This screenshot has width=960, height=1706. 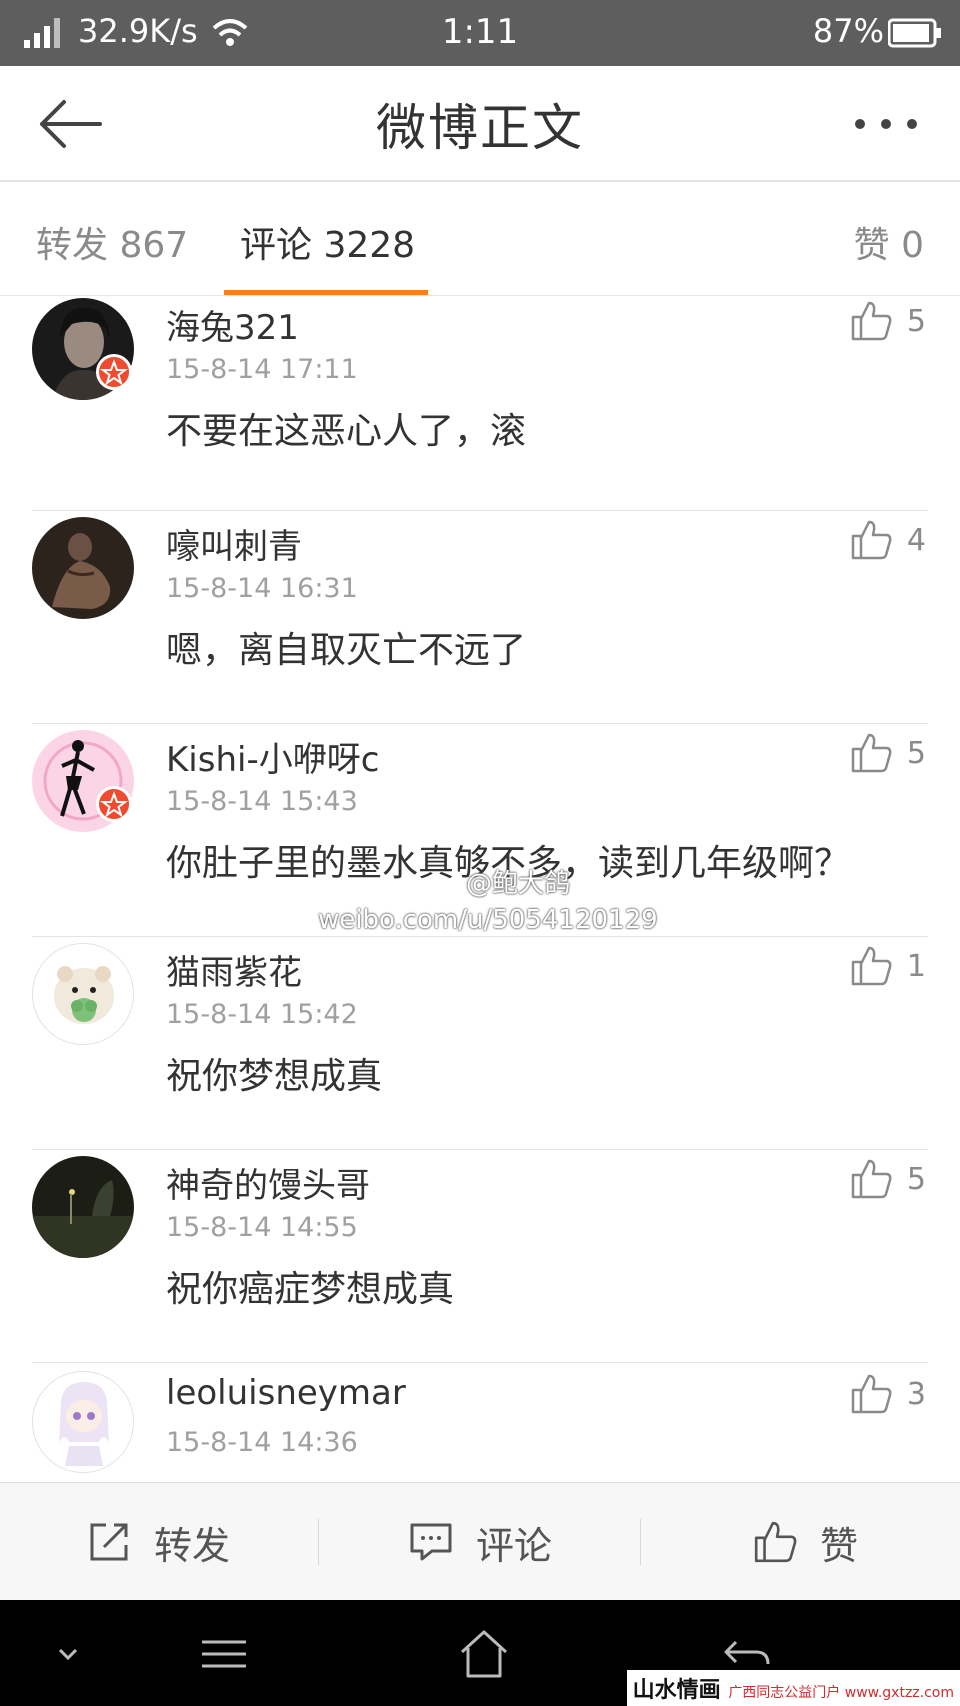 I want to click on like-count: 1, so click(x=916, y=966).